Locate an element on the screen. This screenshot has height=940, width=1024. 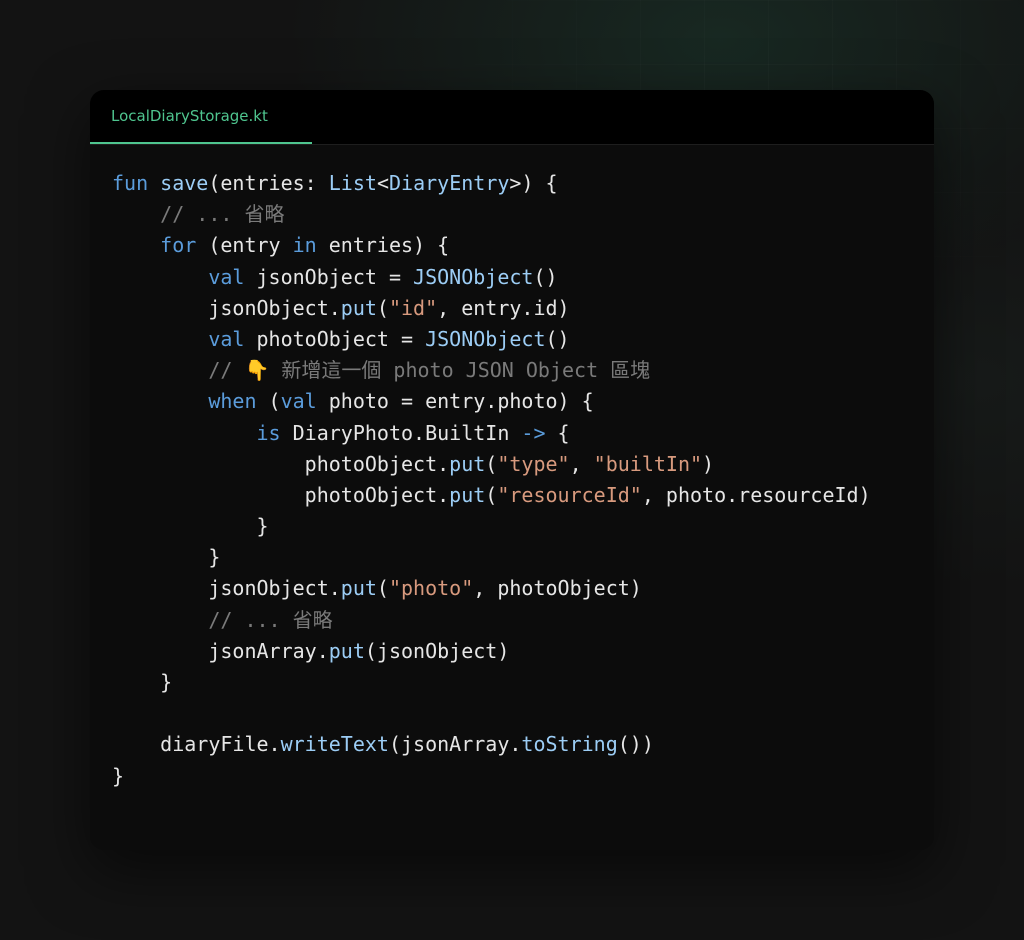
code-token-string: "builtIn" is located at coordinates (648, 463).